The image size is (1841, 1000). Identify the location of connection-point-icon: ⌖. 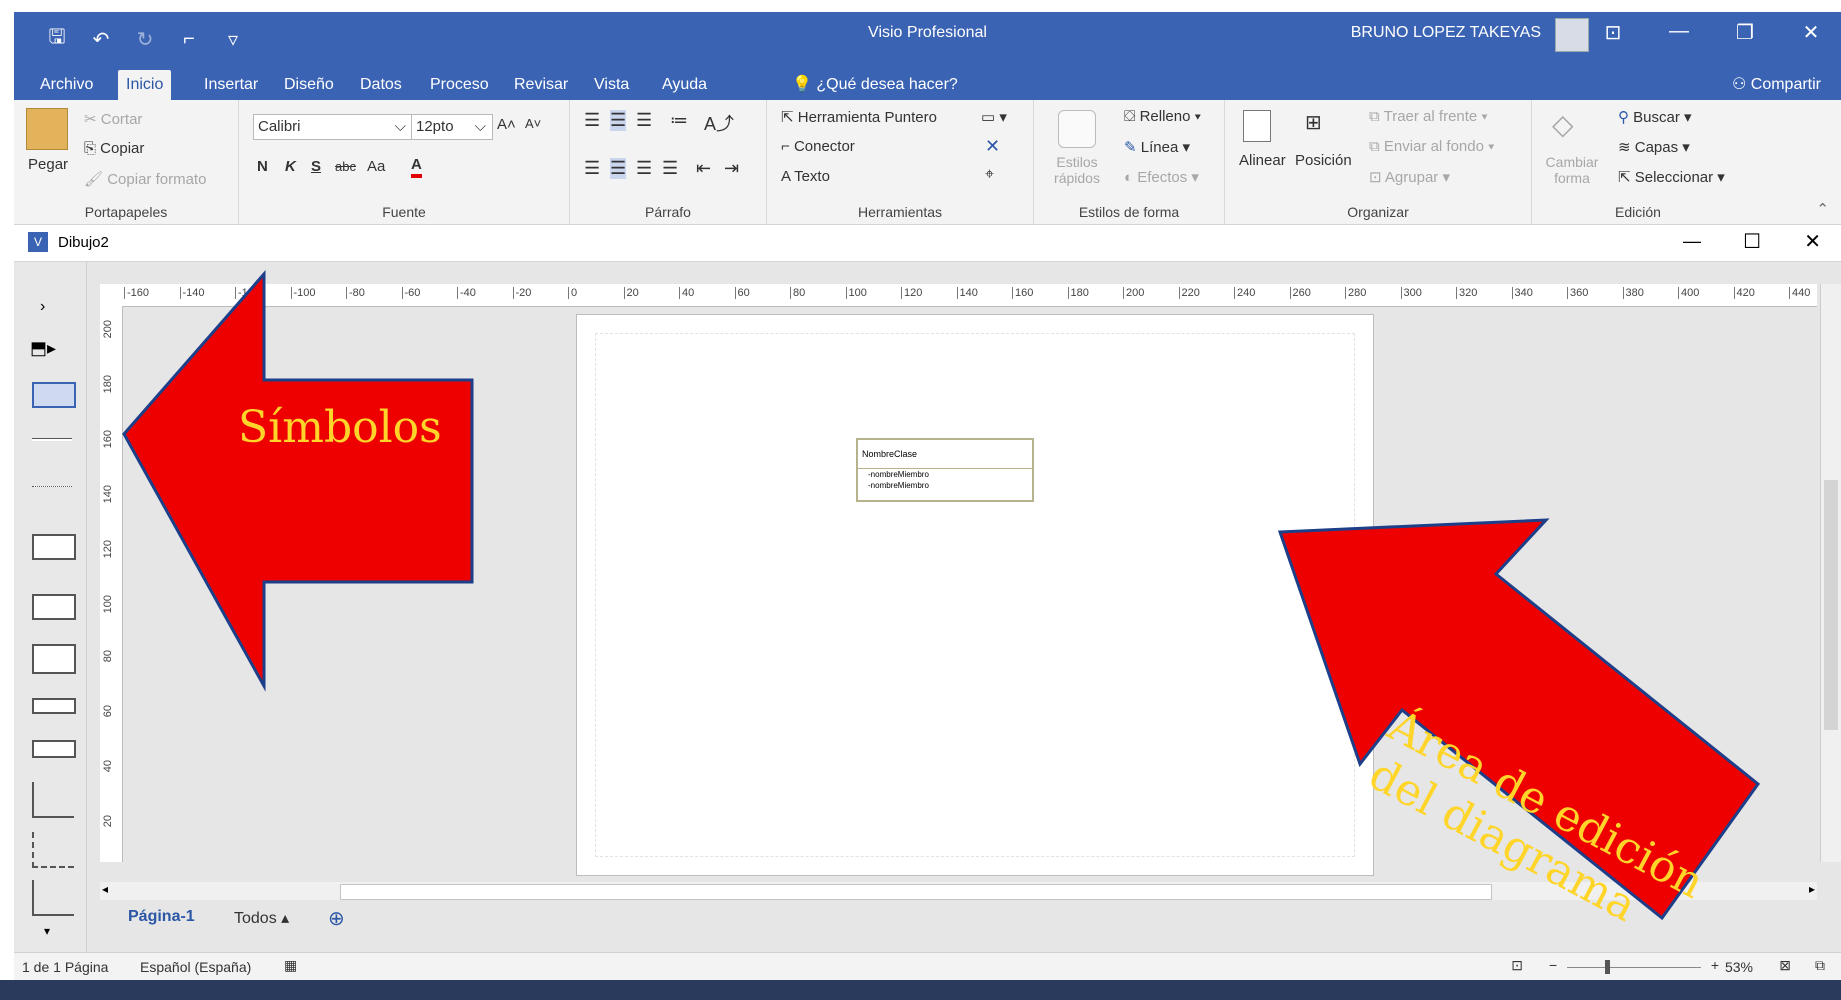
(989, 175).